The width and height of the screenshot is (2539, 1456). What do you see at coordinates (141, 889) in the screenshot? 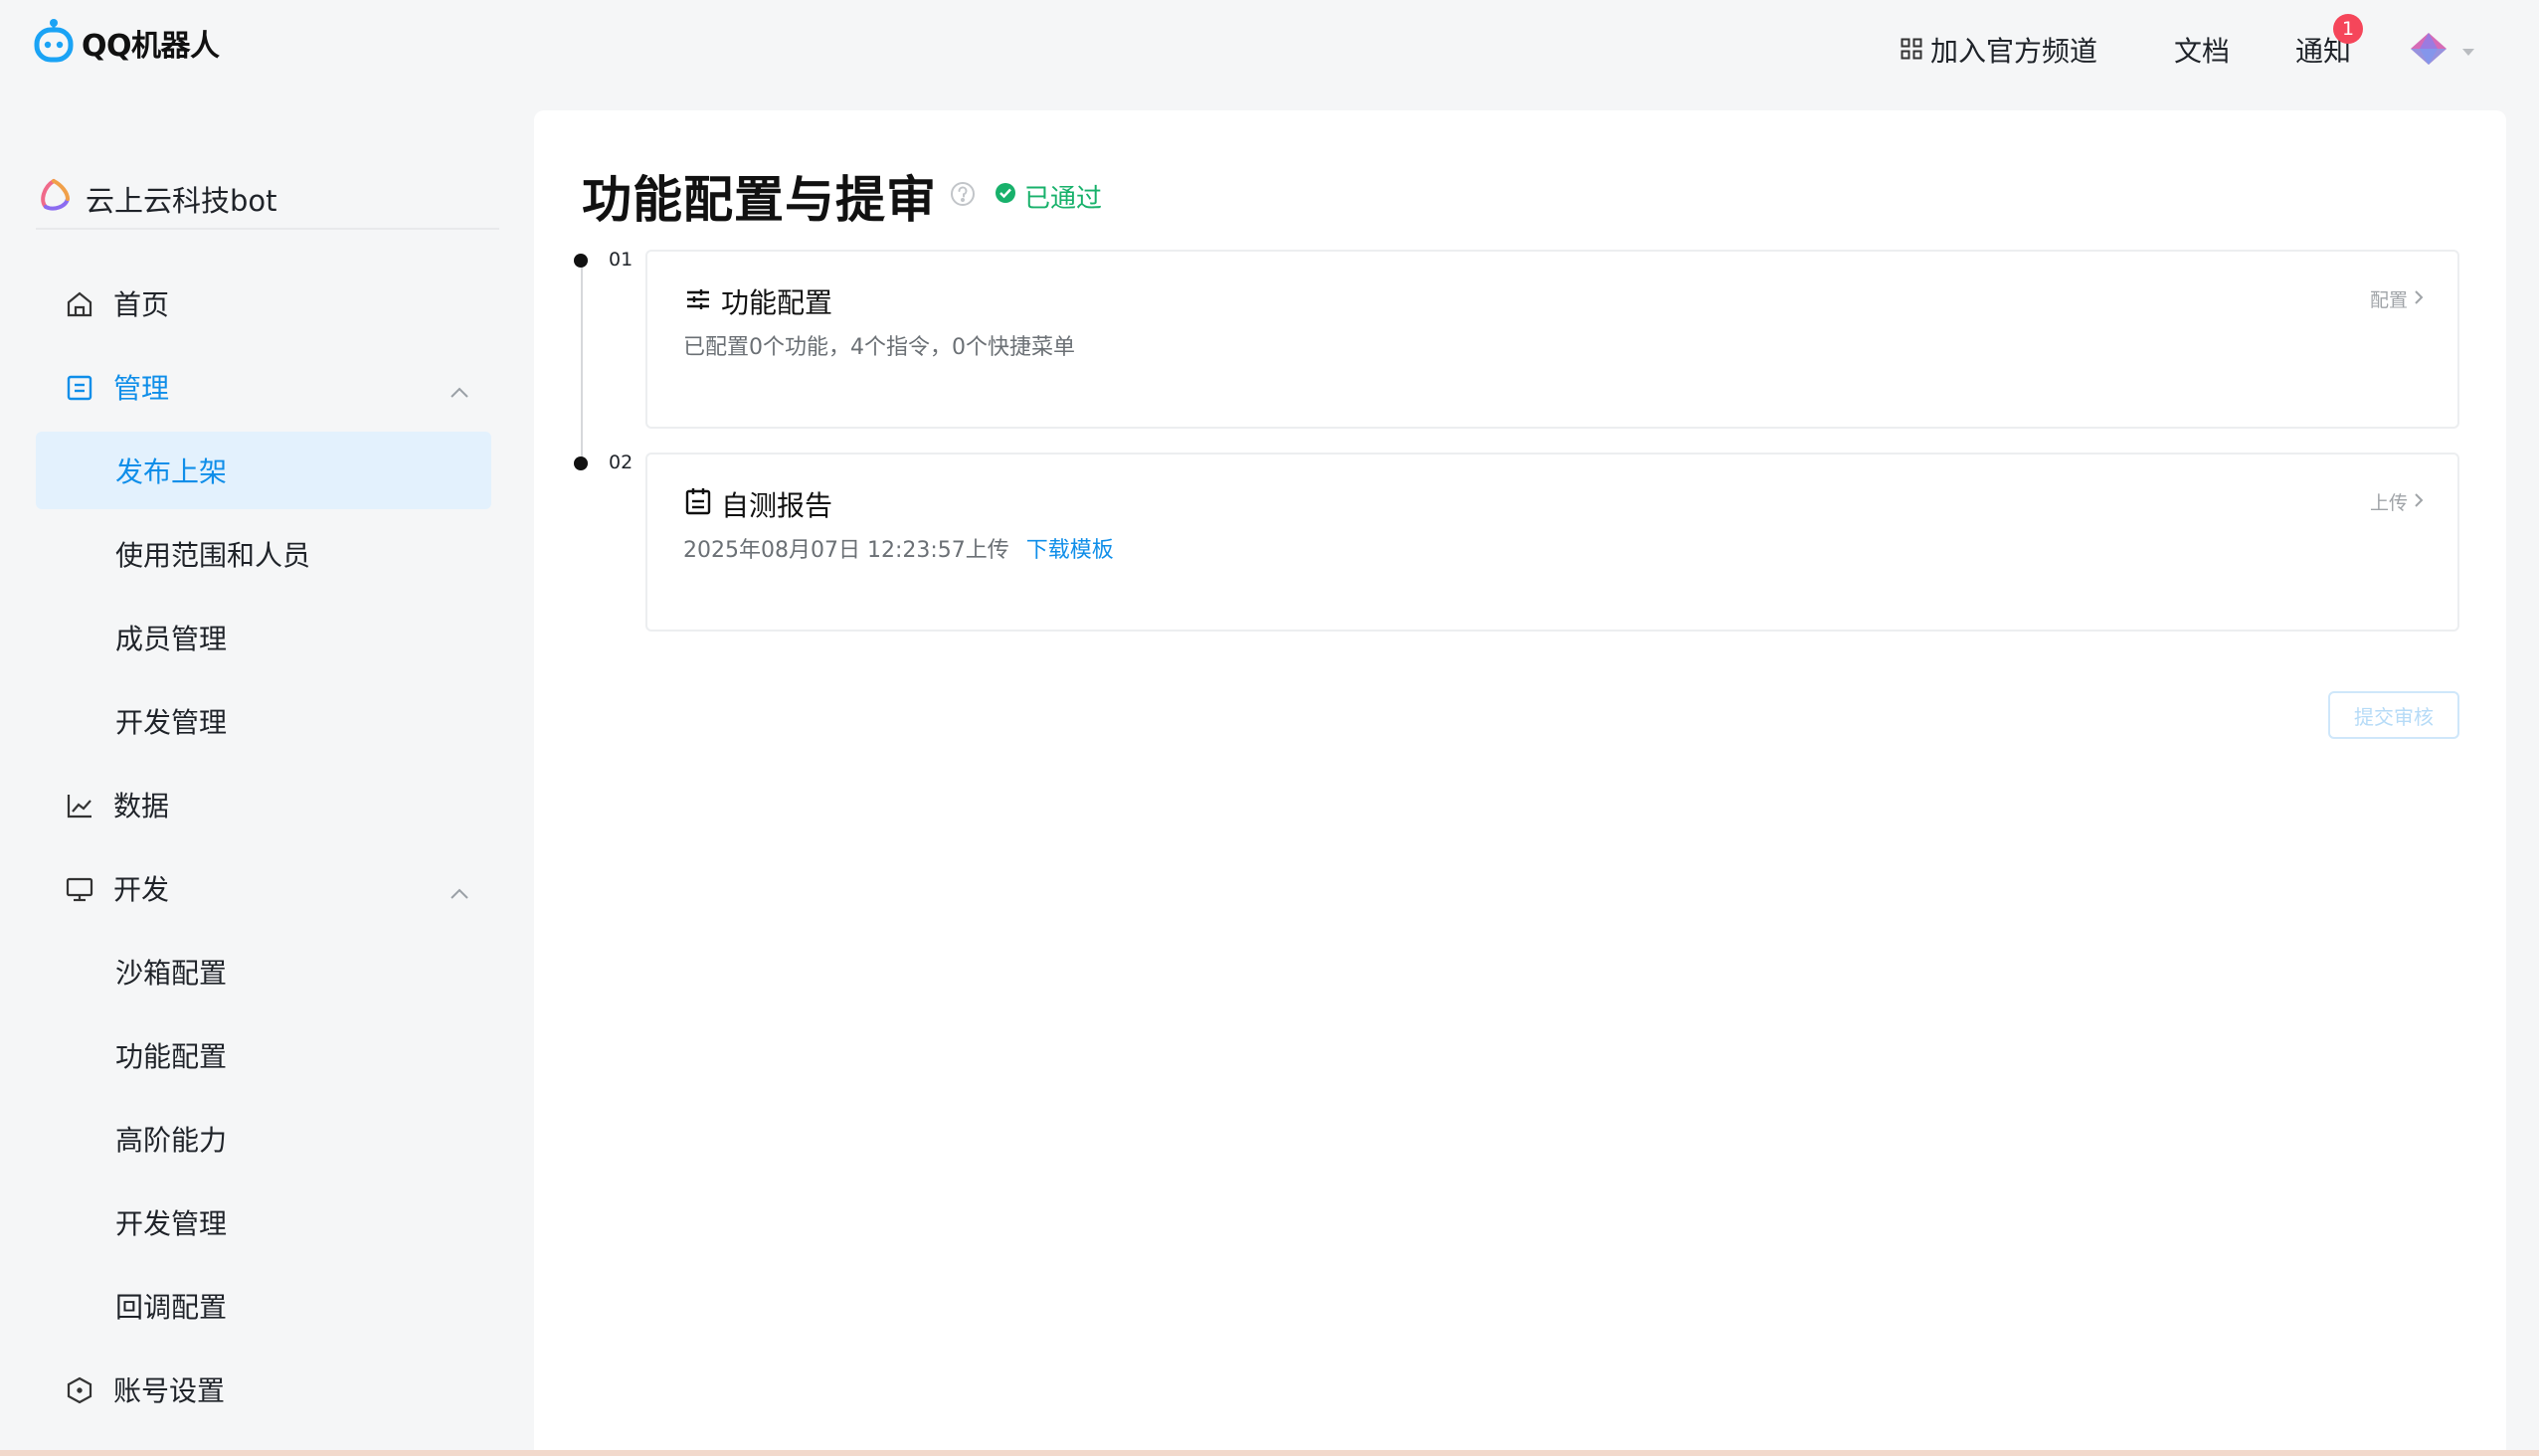
I see `sidebar-item-label: 开发` at bounding box center [141, 889].